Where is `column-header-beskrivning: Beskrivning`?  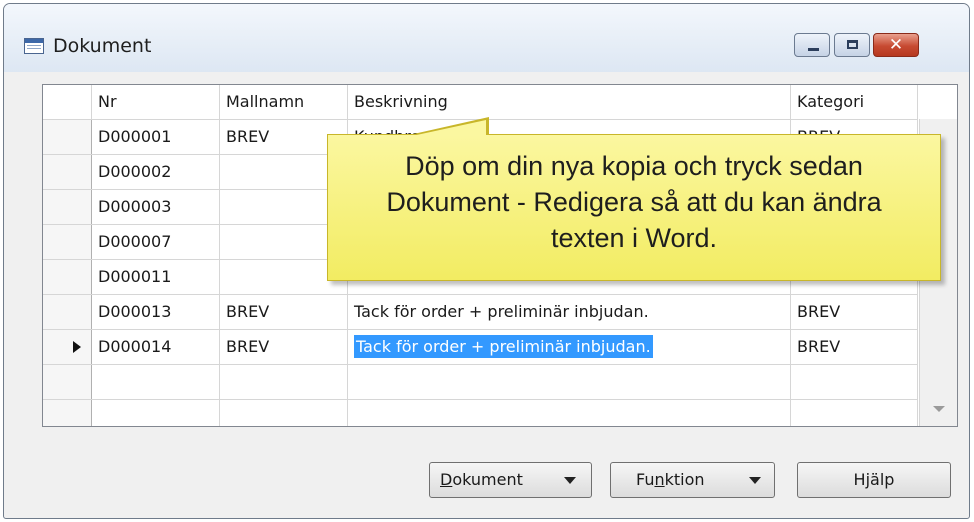
column-header-beskrivning: Beskrivning is located at coordinates (569, 102).